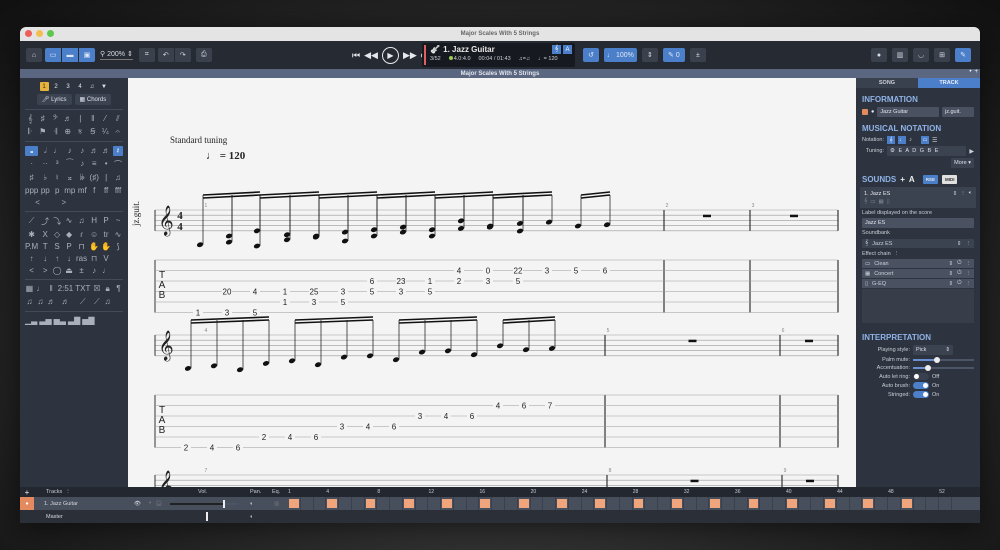 The width and height of the screenshot is (1000, 550). What do you see at coordinates (107, 289) in the screenshot?
I see `lock-icon: 🔒︎` at bounding box center [107, 289].